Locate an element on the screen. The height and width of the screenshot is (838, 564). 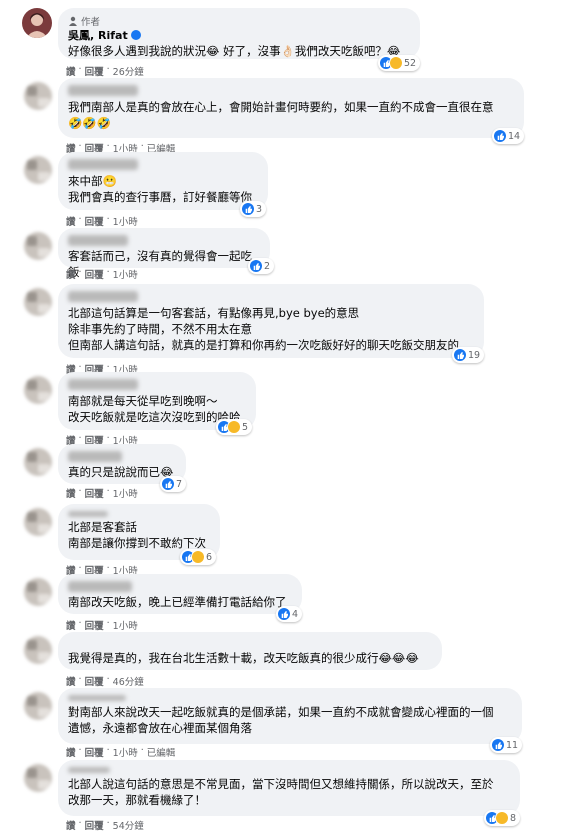
timestamp: 46分鐘 is located at coordinates (128, 681).